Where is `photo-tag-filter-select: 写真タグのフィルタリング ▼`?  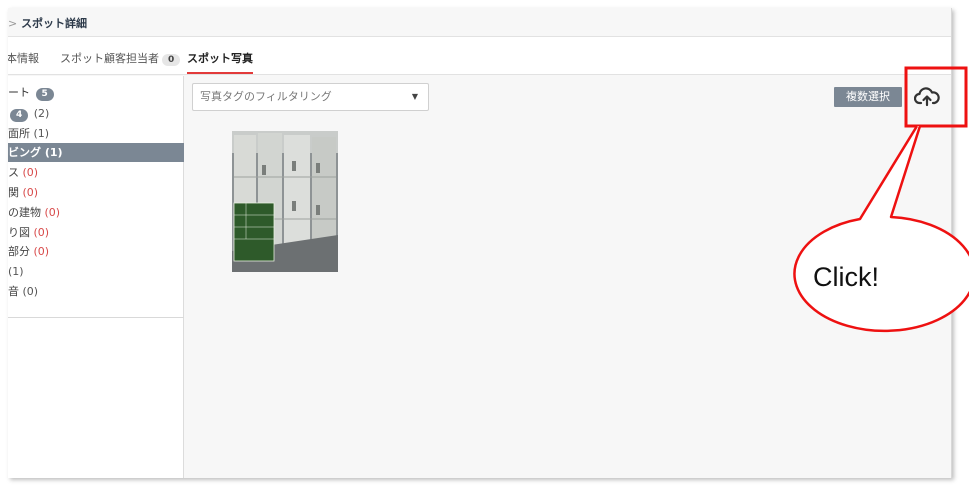 photo-tag-filter-select: 写真タグのフィルタリング ▼ is located at coordinates (310, 97).